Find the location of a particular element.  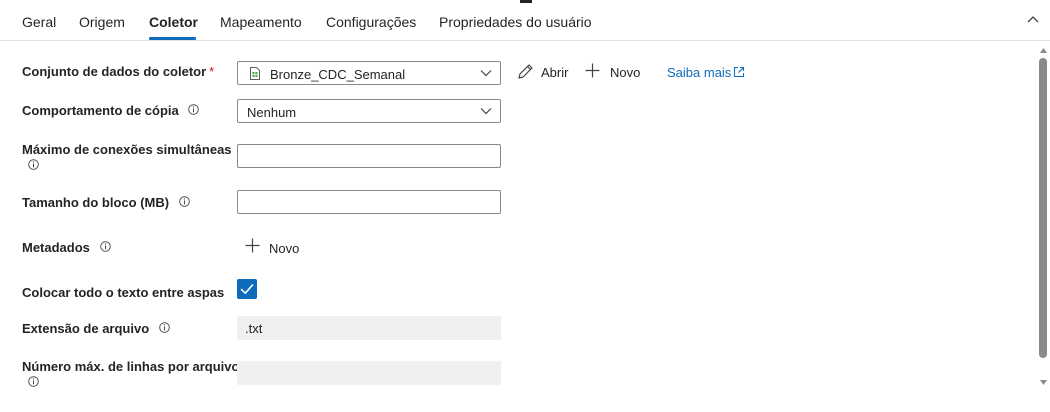

max-connections-label: Máximo de conexões simultâneas is located at coordinates (127, 149).